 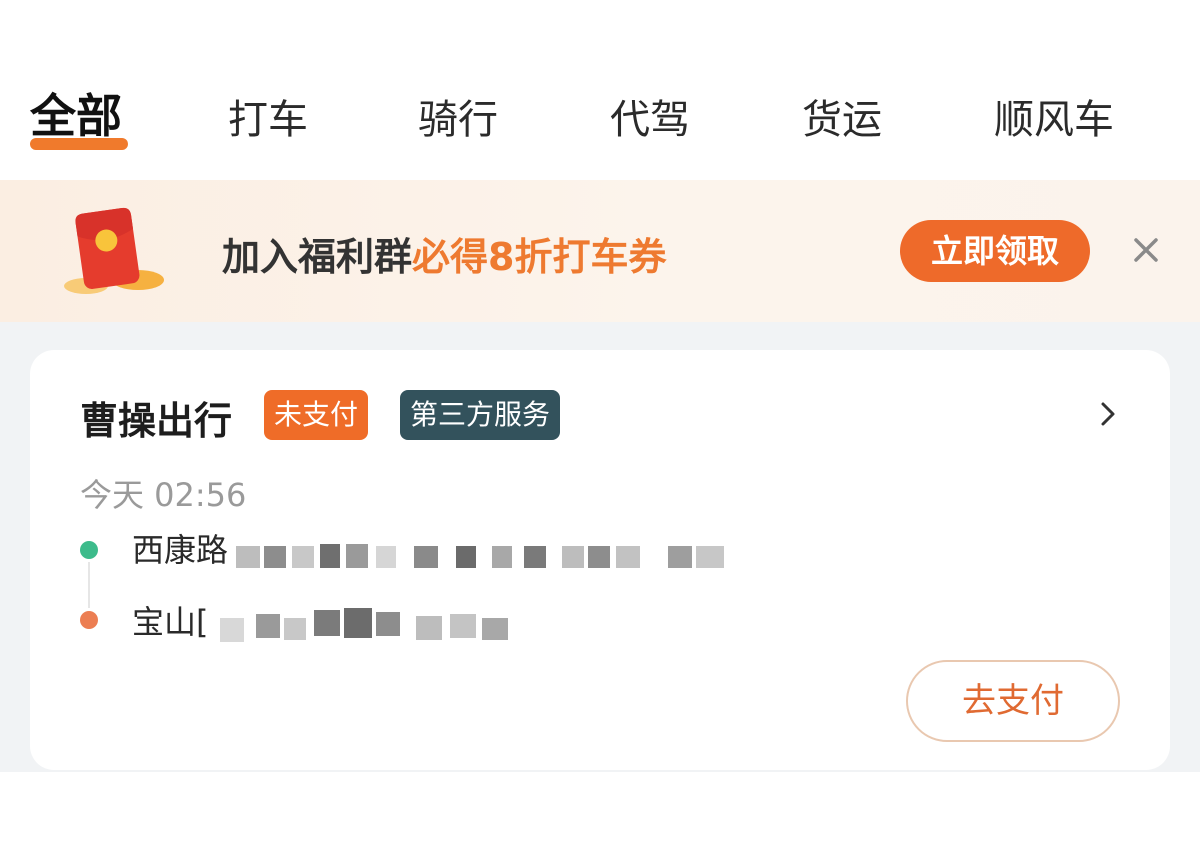 I want to click on active-tab-indicator, so click(x=79, y=144).